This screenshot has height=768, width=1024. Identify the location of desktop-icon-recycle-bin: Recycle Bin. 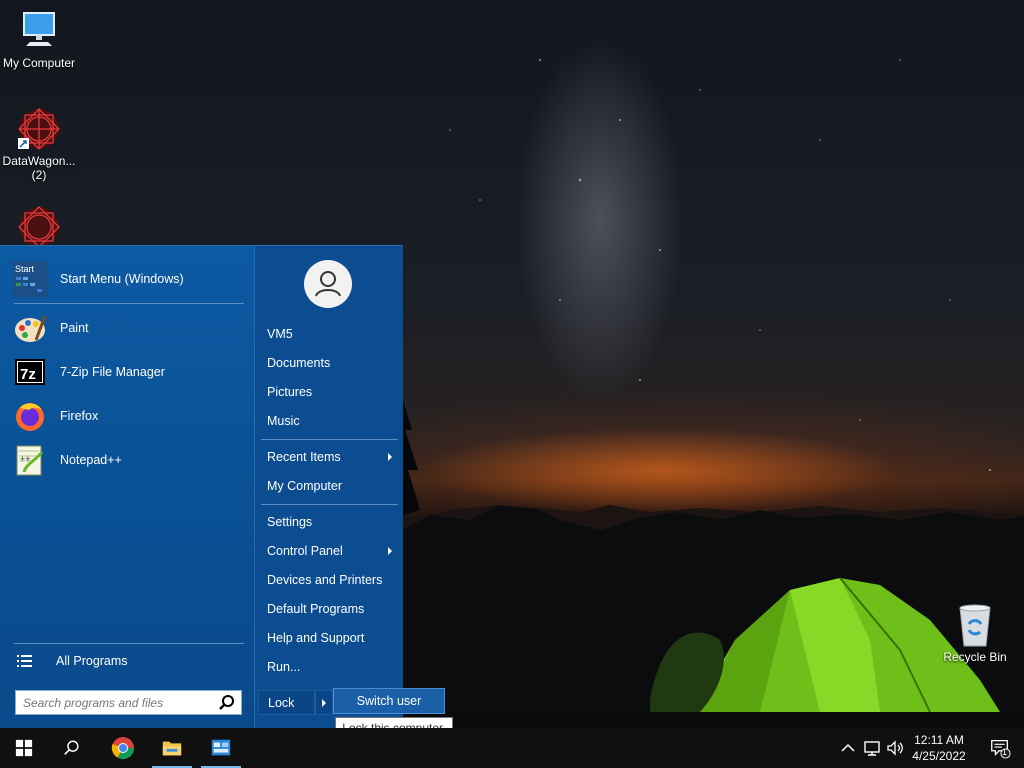
(975, 633).